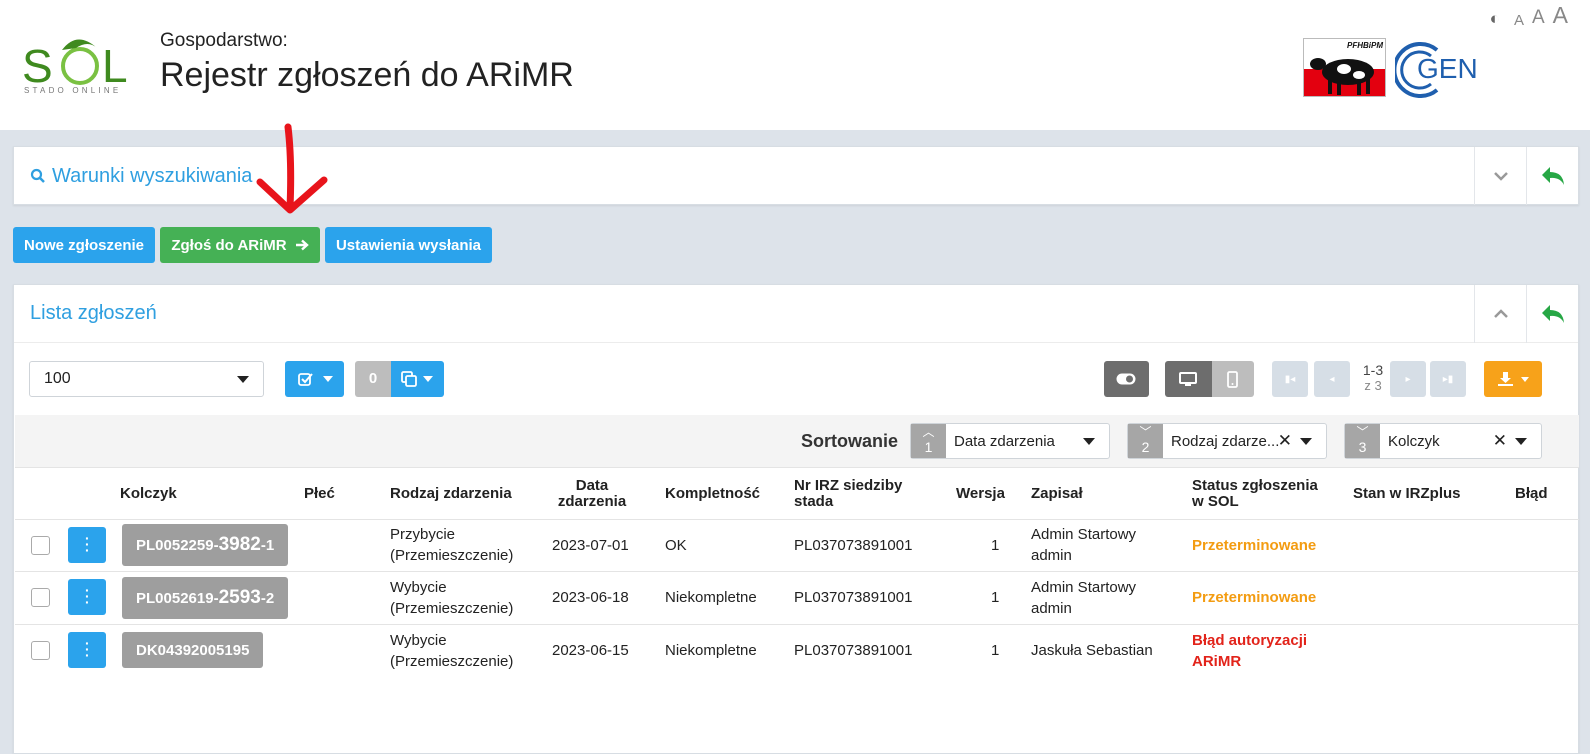  Describe the element at coordinates (148, 494) in the screenshot. I see `column-header-ear-tag: Kolczyk` at that location.